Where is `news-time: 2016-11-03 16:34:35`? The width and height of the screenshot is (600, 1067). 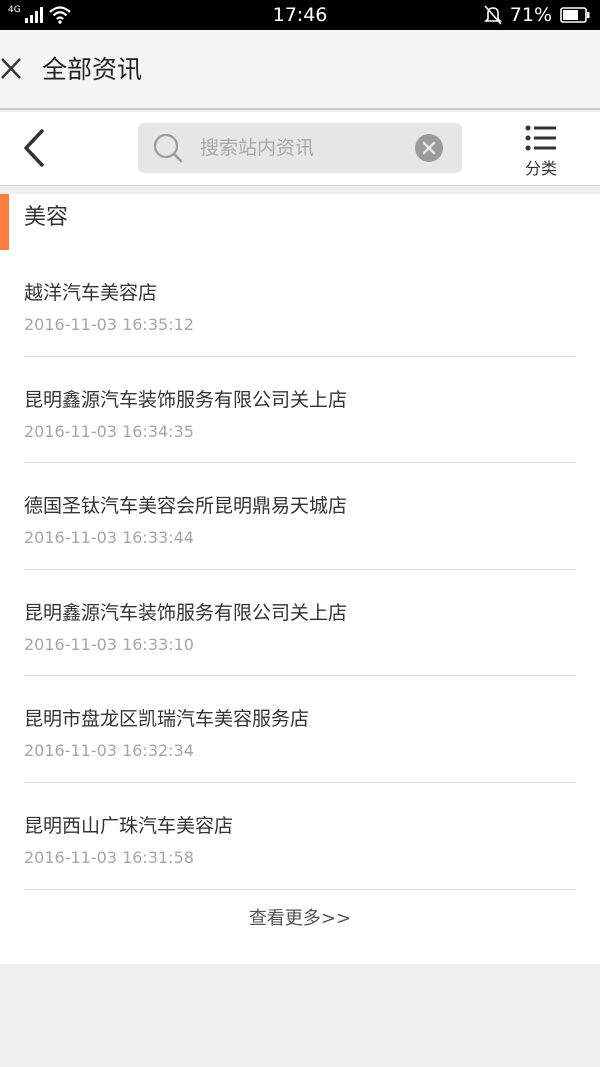 news-time: 2016-11-03 16:34:35 is located at coordinates (109, 431).